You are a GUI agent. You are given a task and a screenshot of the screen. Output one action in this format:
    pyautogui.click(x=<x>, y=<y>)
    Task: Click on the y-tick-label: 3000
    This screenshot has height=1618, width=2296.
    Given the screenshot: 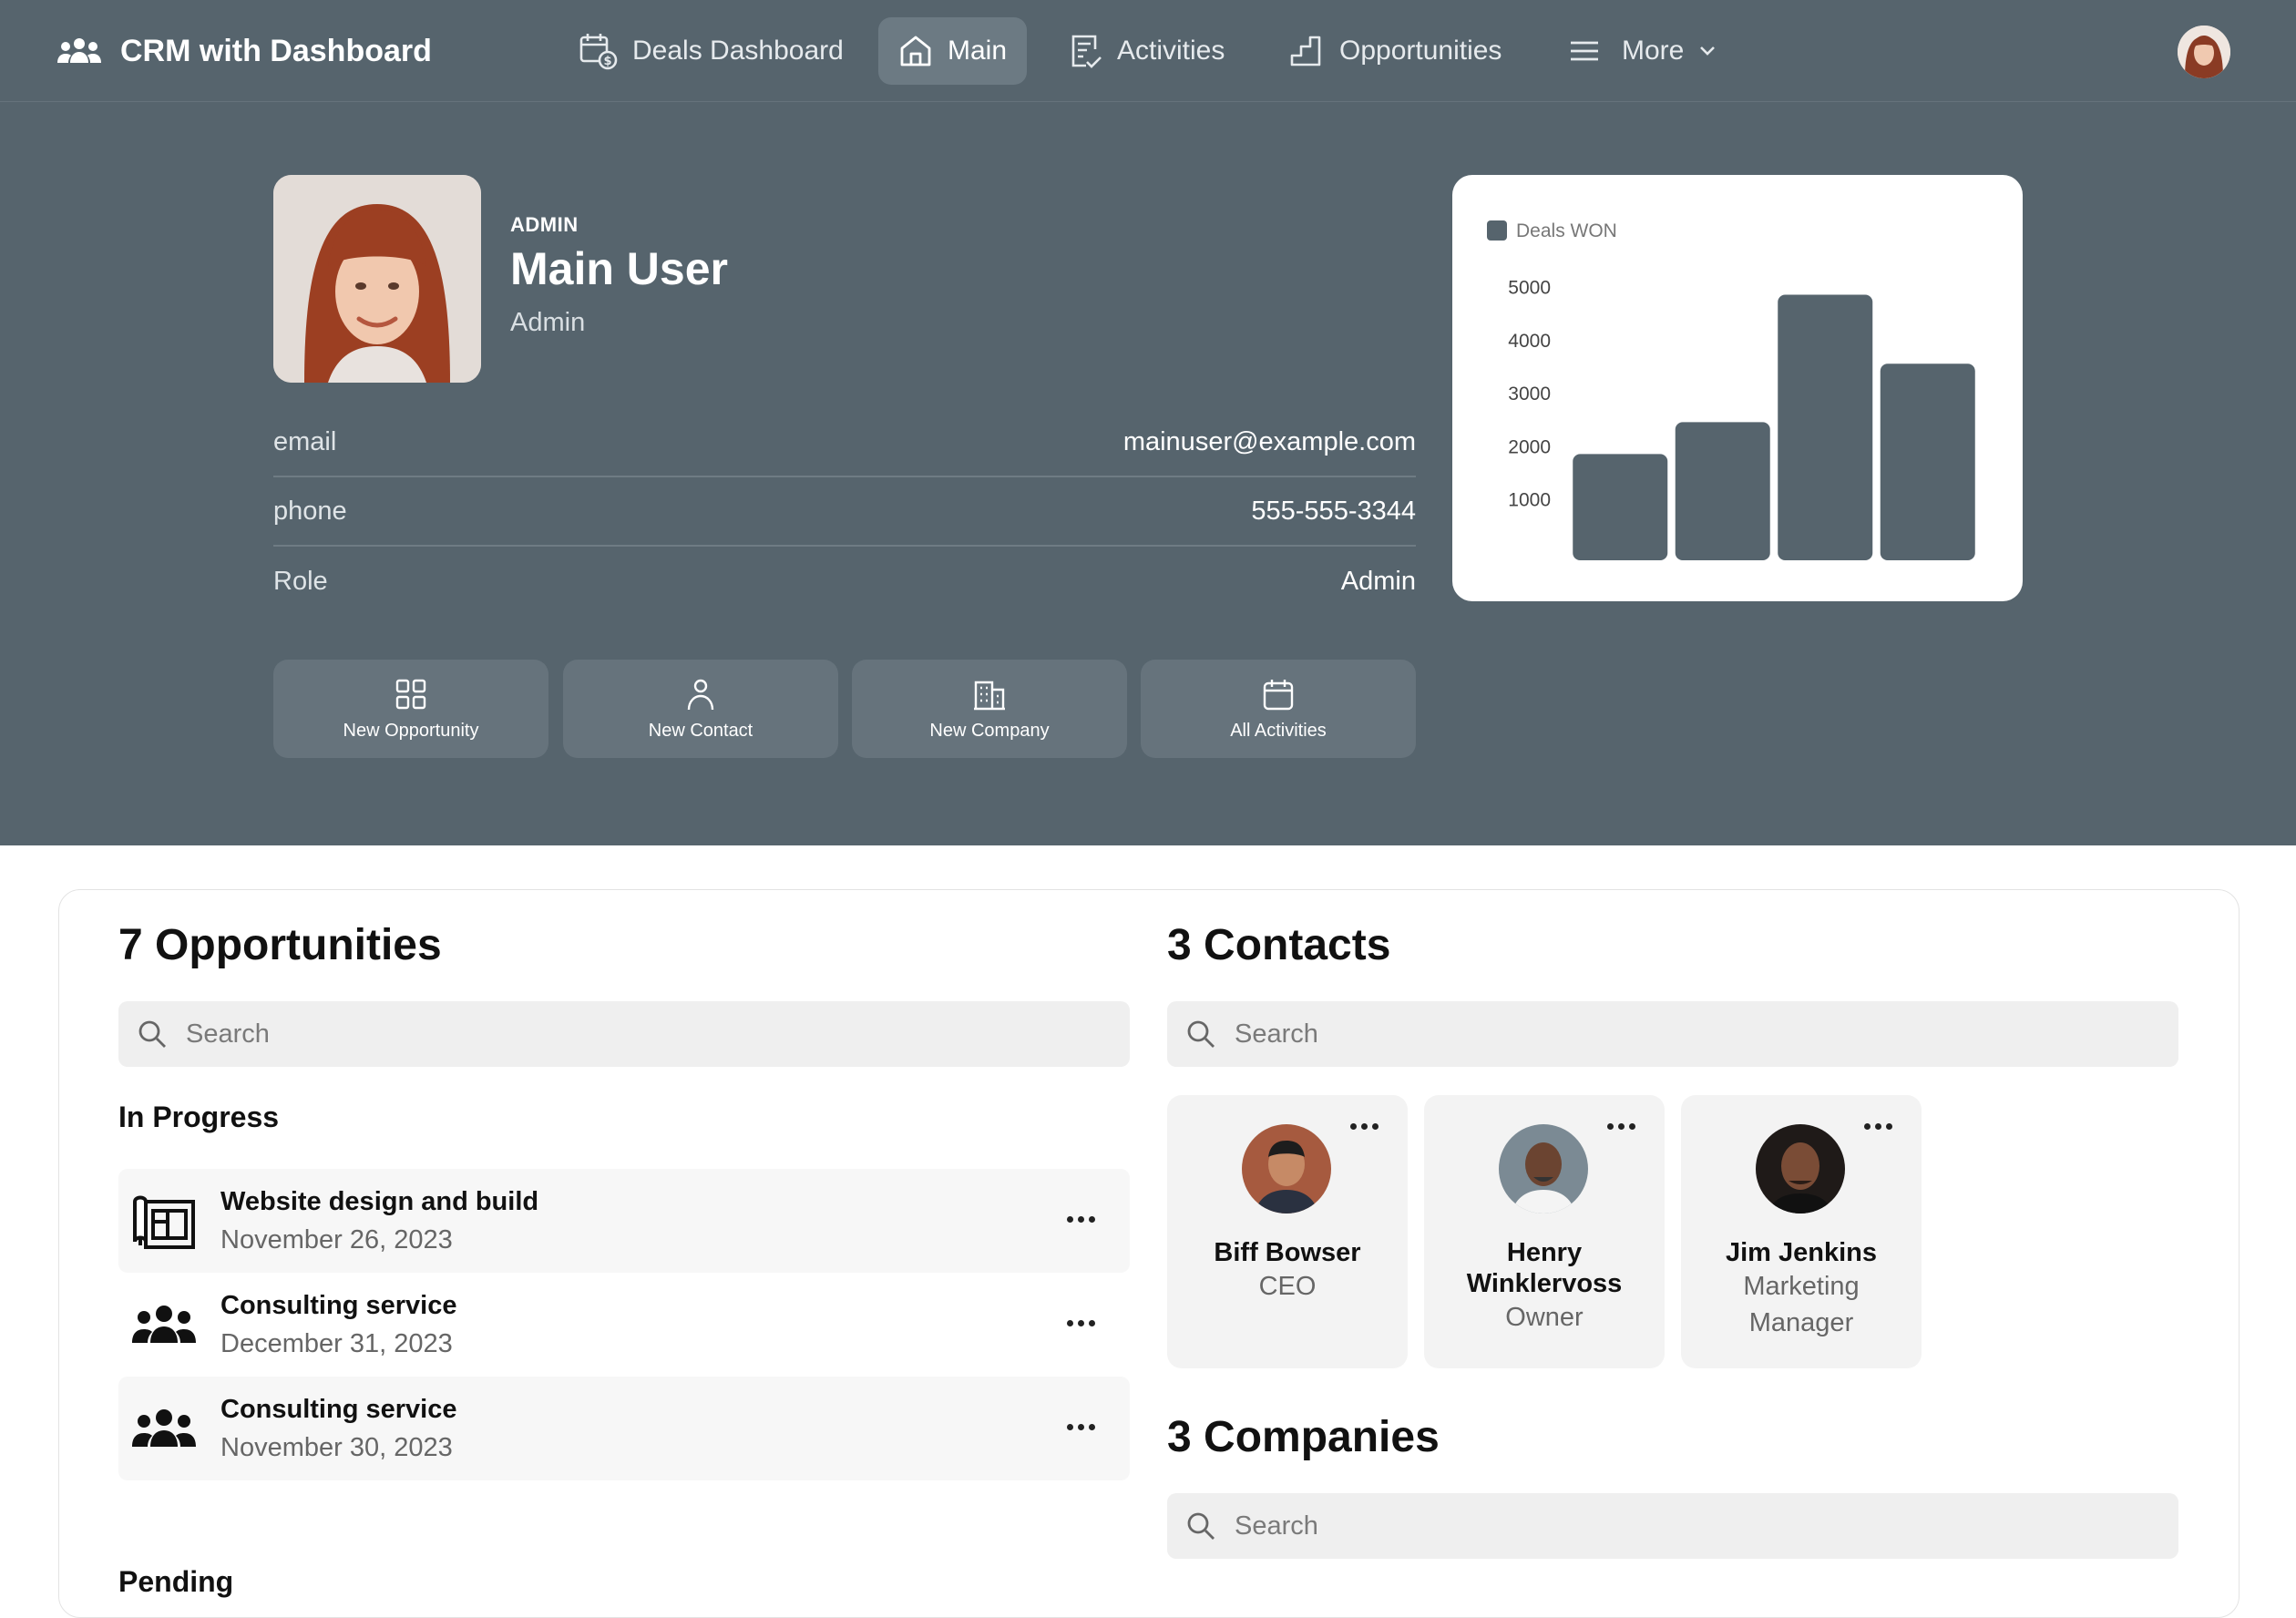 What is the action you would take?
    pyautogui.click(x=1529, y=394)
    